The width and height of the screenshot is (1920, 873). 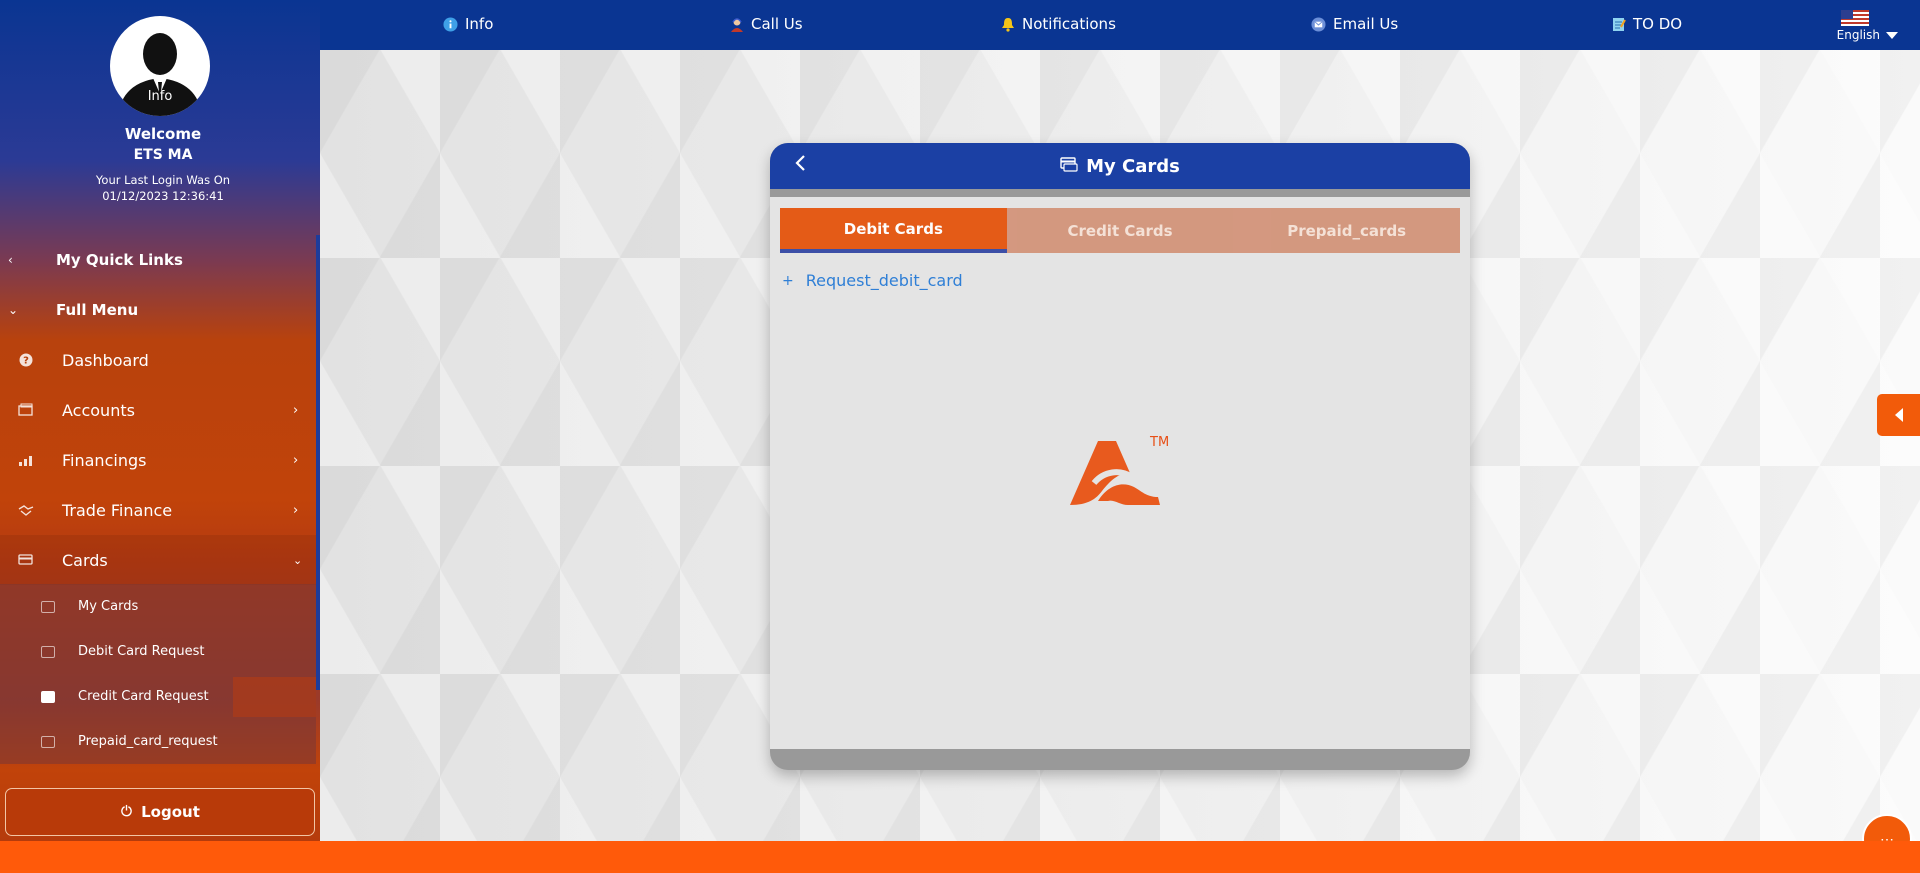 What do you see at coordinates (1133, 166) in the screenshot?
I see `panel-title-text: My Cards` at bounding box center [1133, 166].